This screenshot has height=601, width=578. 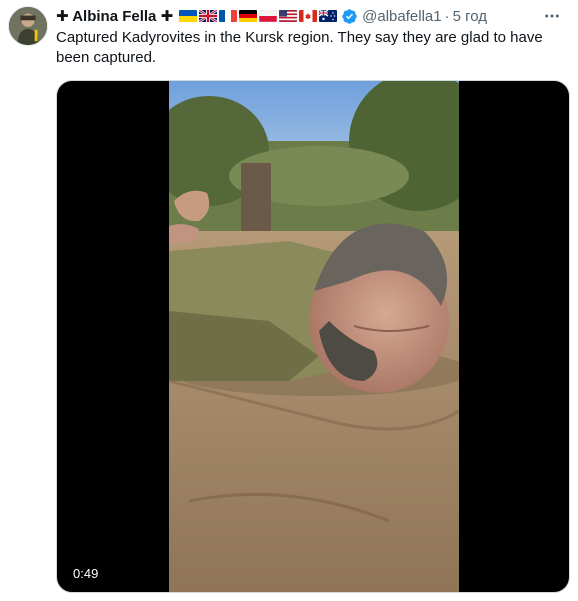 I want to click on author-handle: @albafella1, so click(x=401, y=16).